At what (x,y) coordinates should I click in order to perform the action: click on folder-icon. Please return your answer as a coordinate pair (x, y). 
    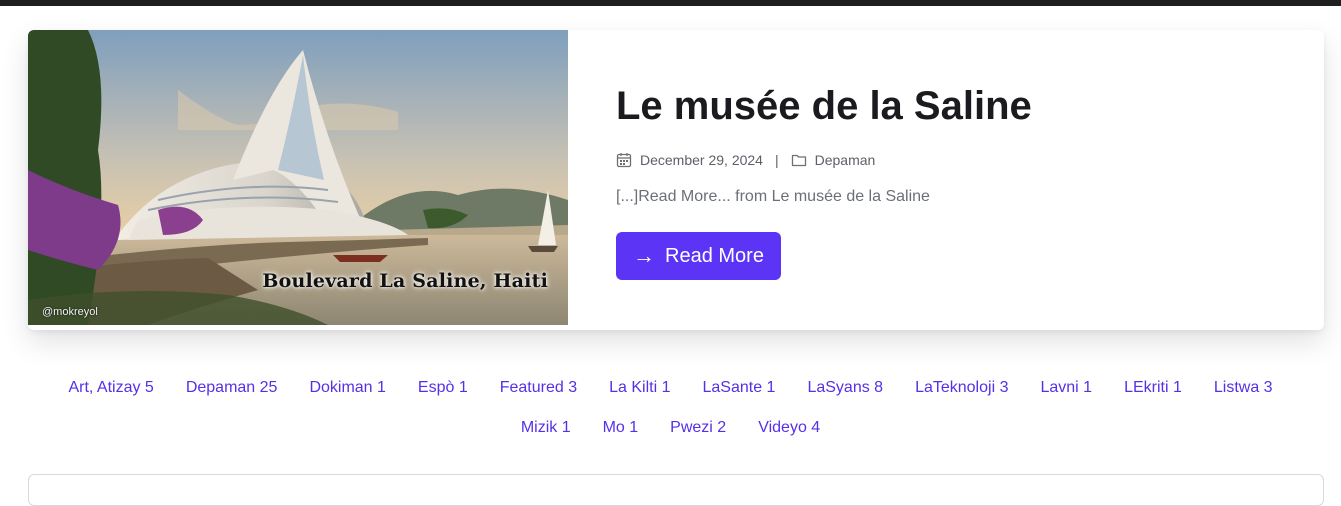
    Looking at the image, I should click on (799, 160).